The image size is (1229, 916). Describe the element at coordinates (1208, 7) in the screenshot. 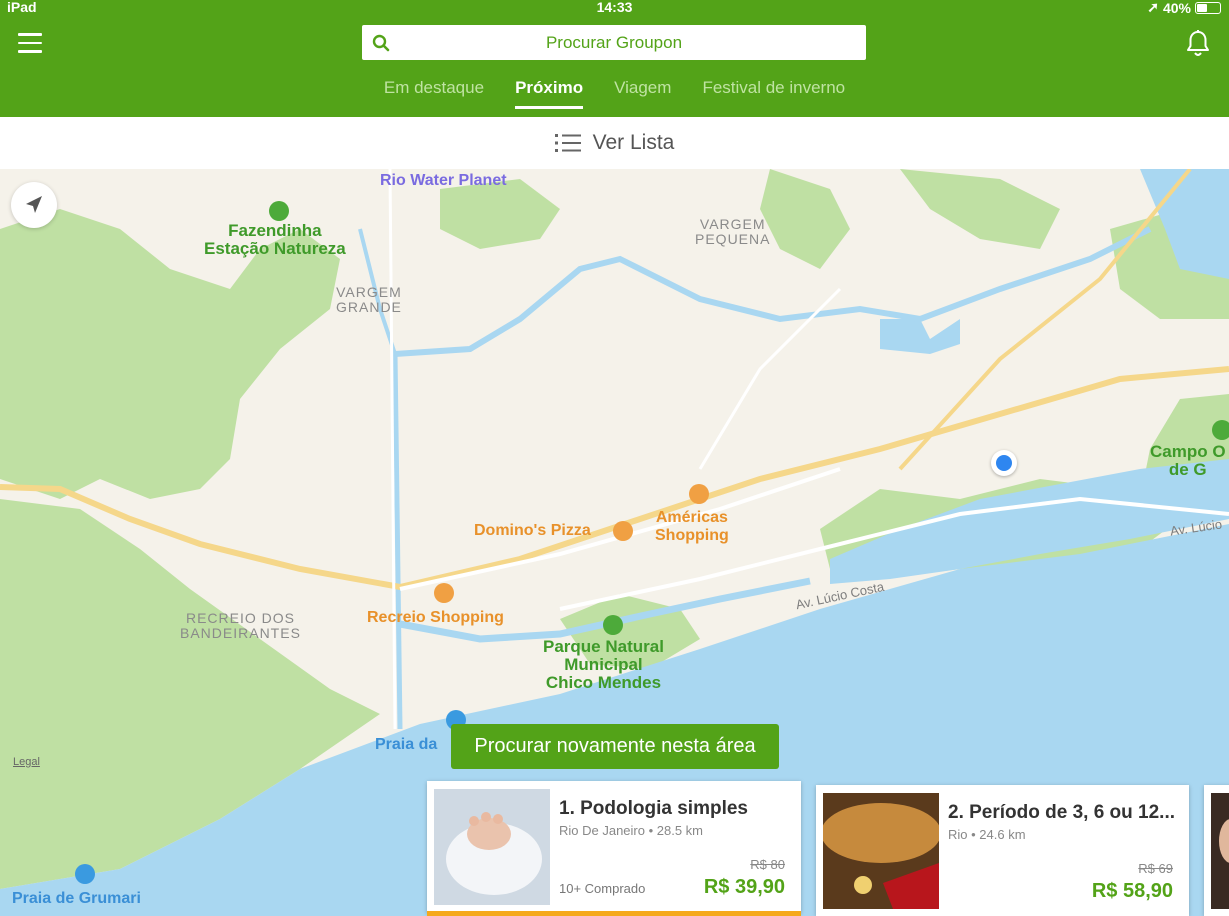

I see `battery-icon` at that location.